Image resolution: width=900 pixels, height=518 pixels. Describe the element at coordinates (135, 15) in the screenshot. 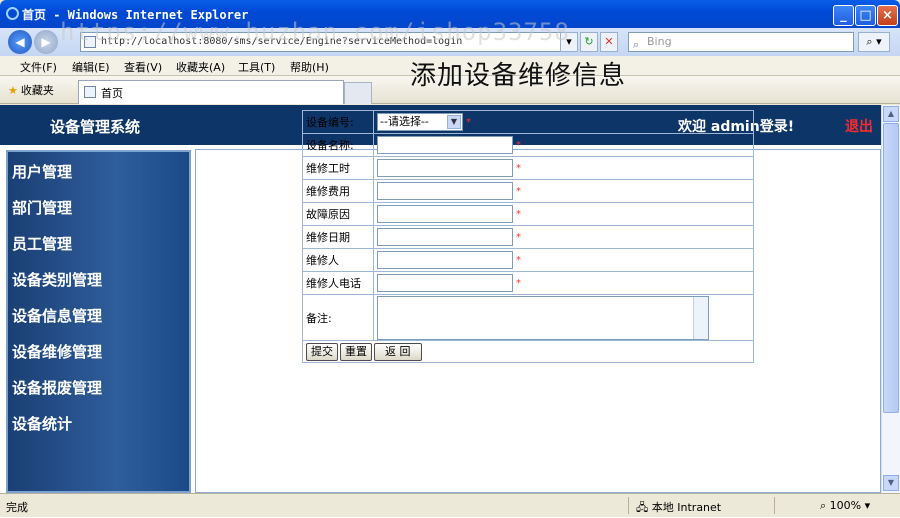

I see `window-title: 首页 - Windows Internet Explorer` at that location.